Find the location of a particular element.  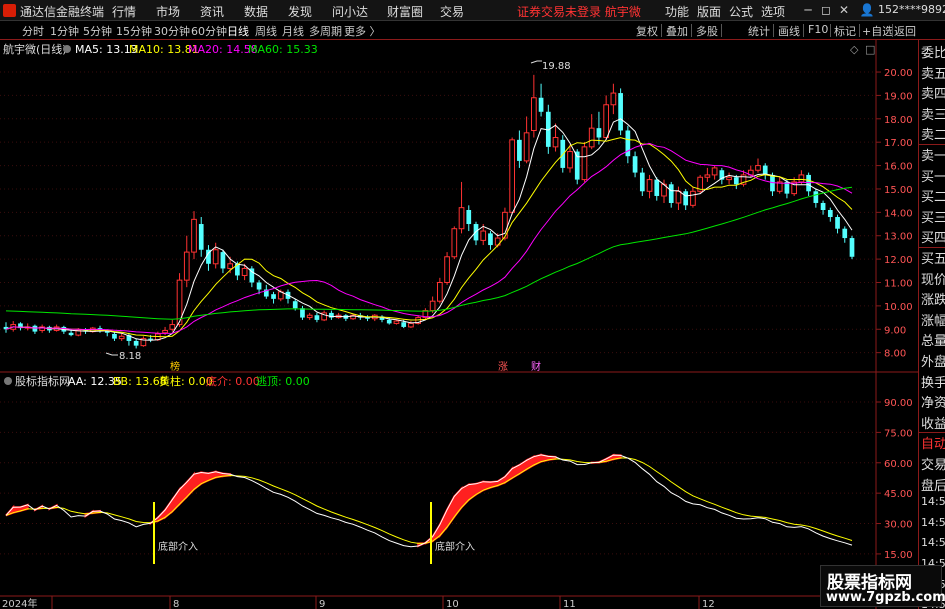

app-logo-icon is located at coordinates (9, 10).